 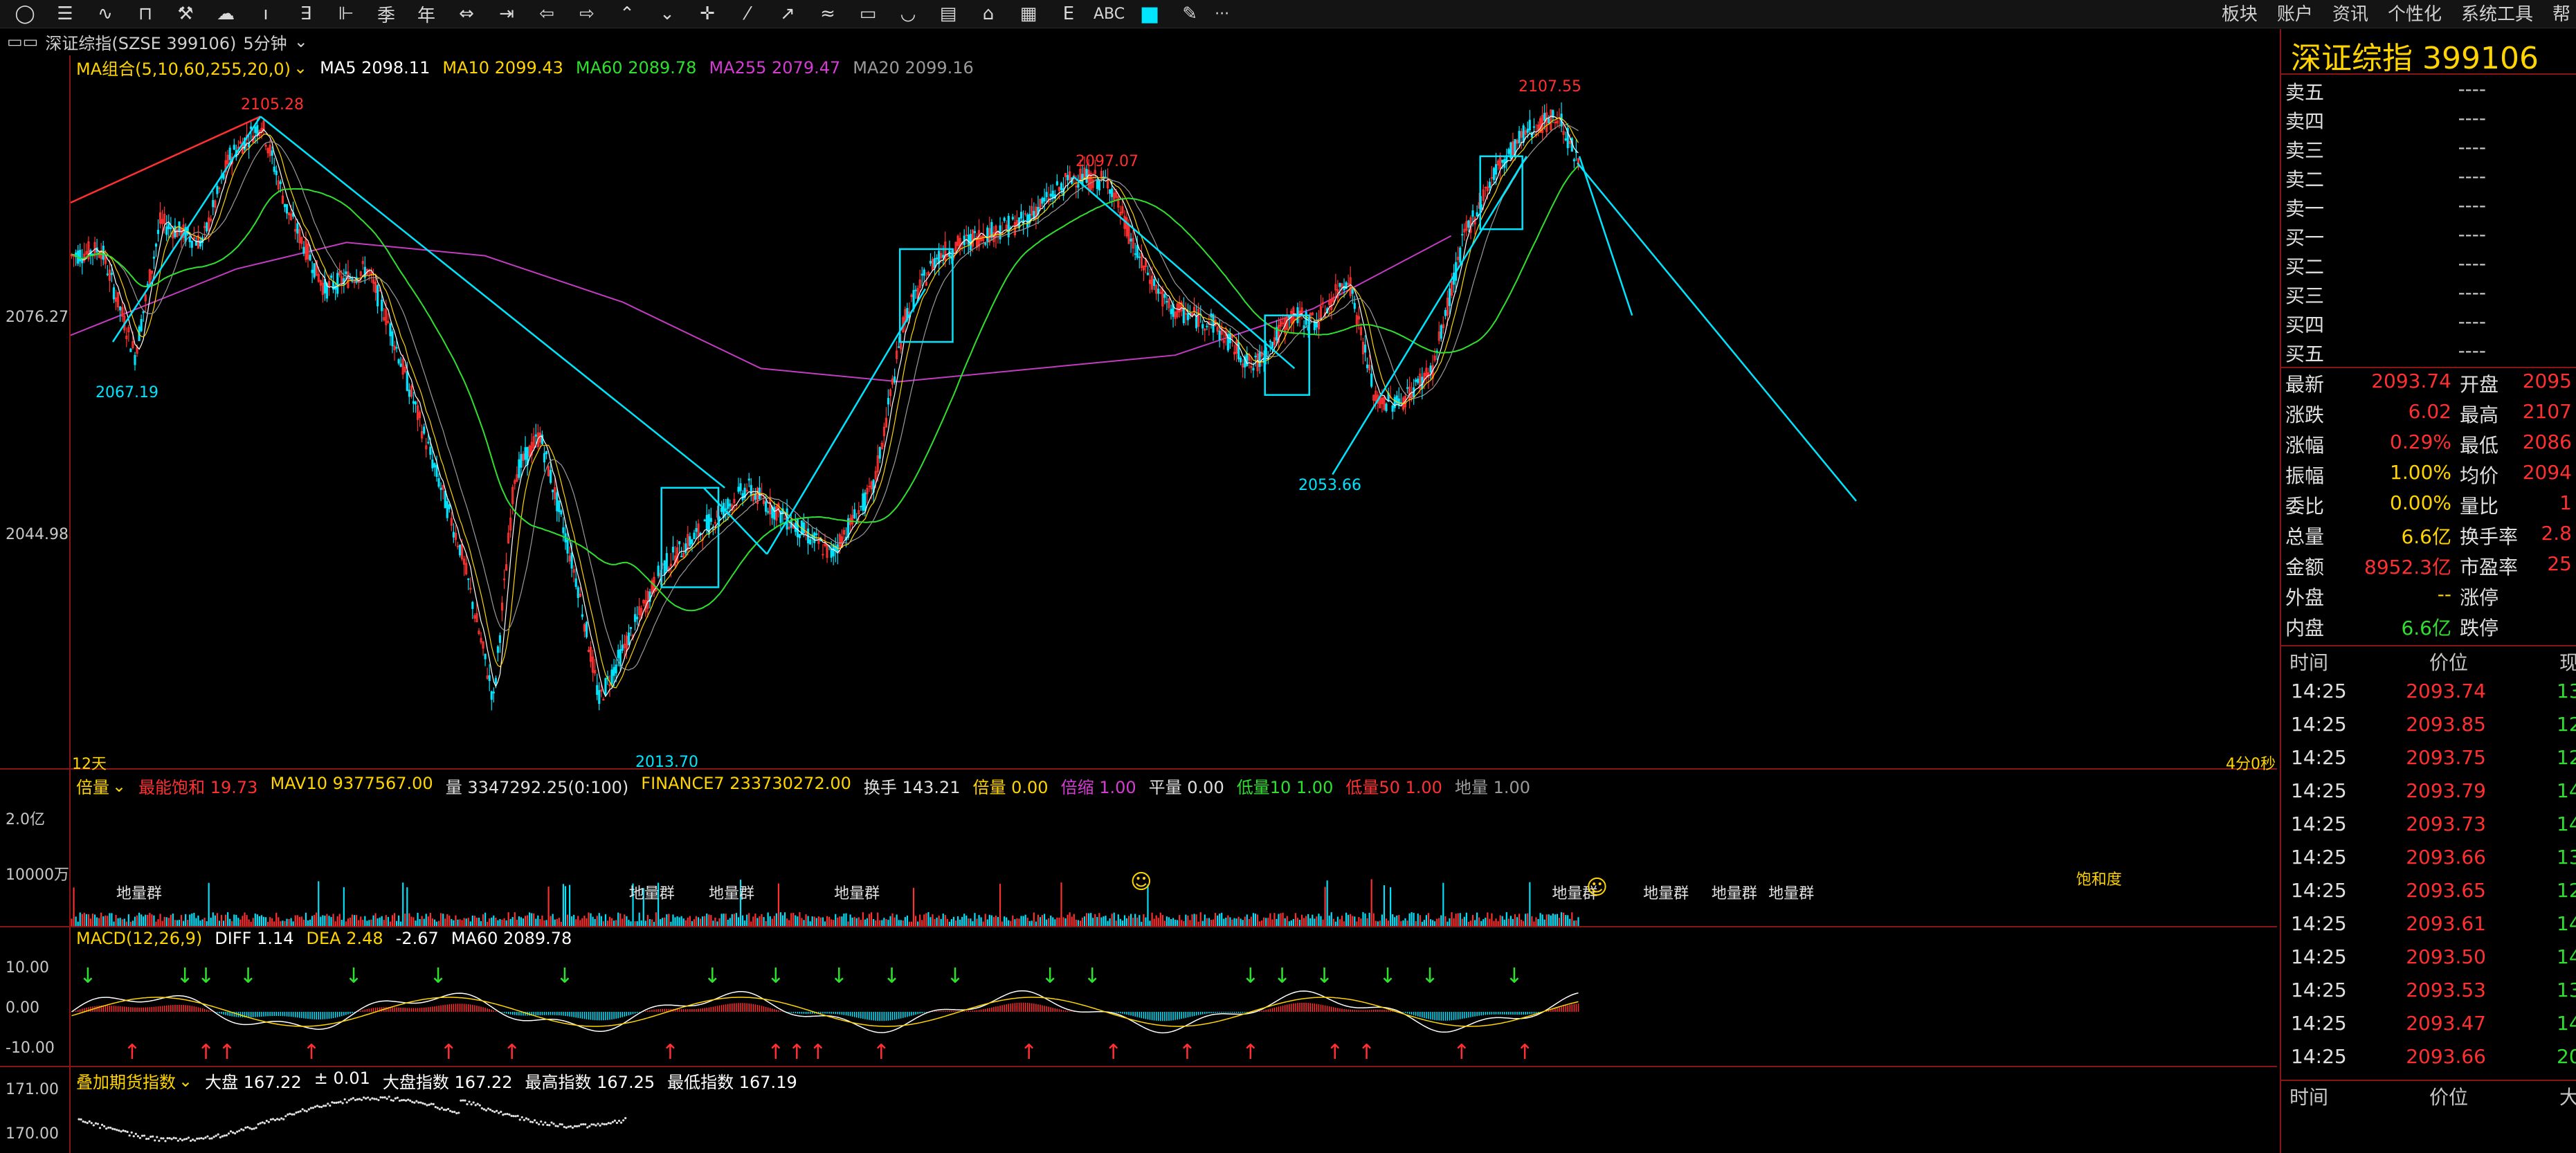 I want to click on menu-sector: 板块, so click(x=2240, y=12).